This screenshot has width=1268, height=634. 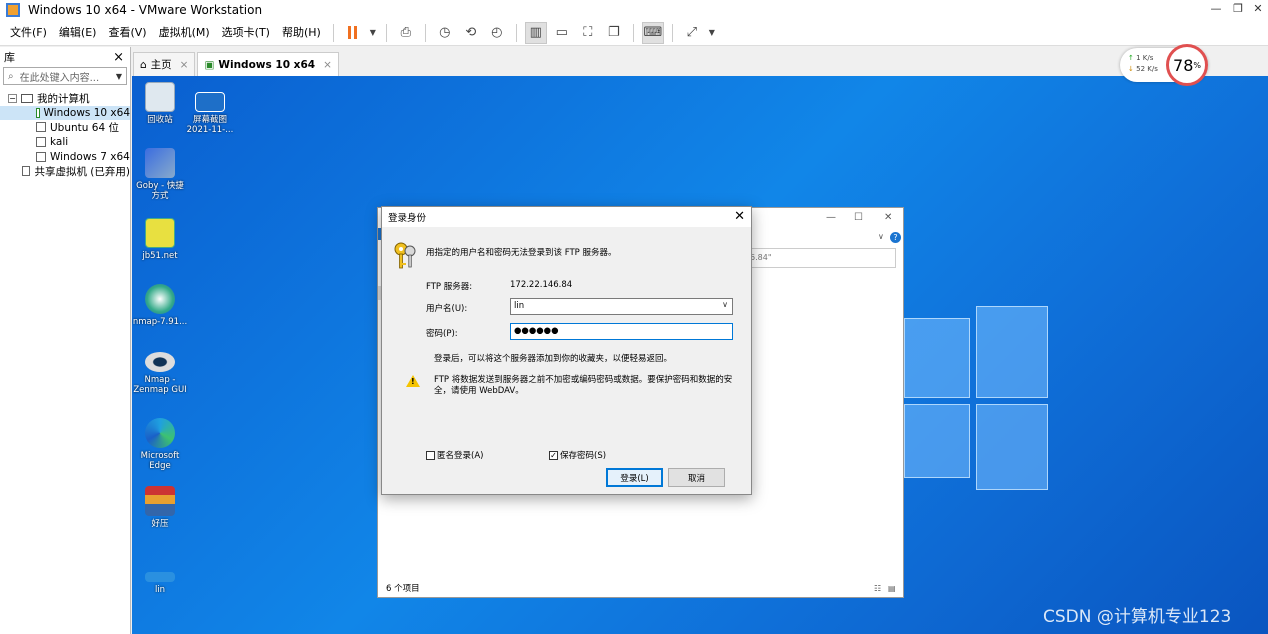 What do you see at coordinates (739, 216) in the screenshot?
I see `dialog-close-button: ✕` at bounding box center [739, 216].